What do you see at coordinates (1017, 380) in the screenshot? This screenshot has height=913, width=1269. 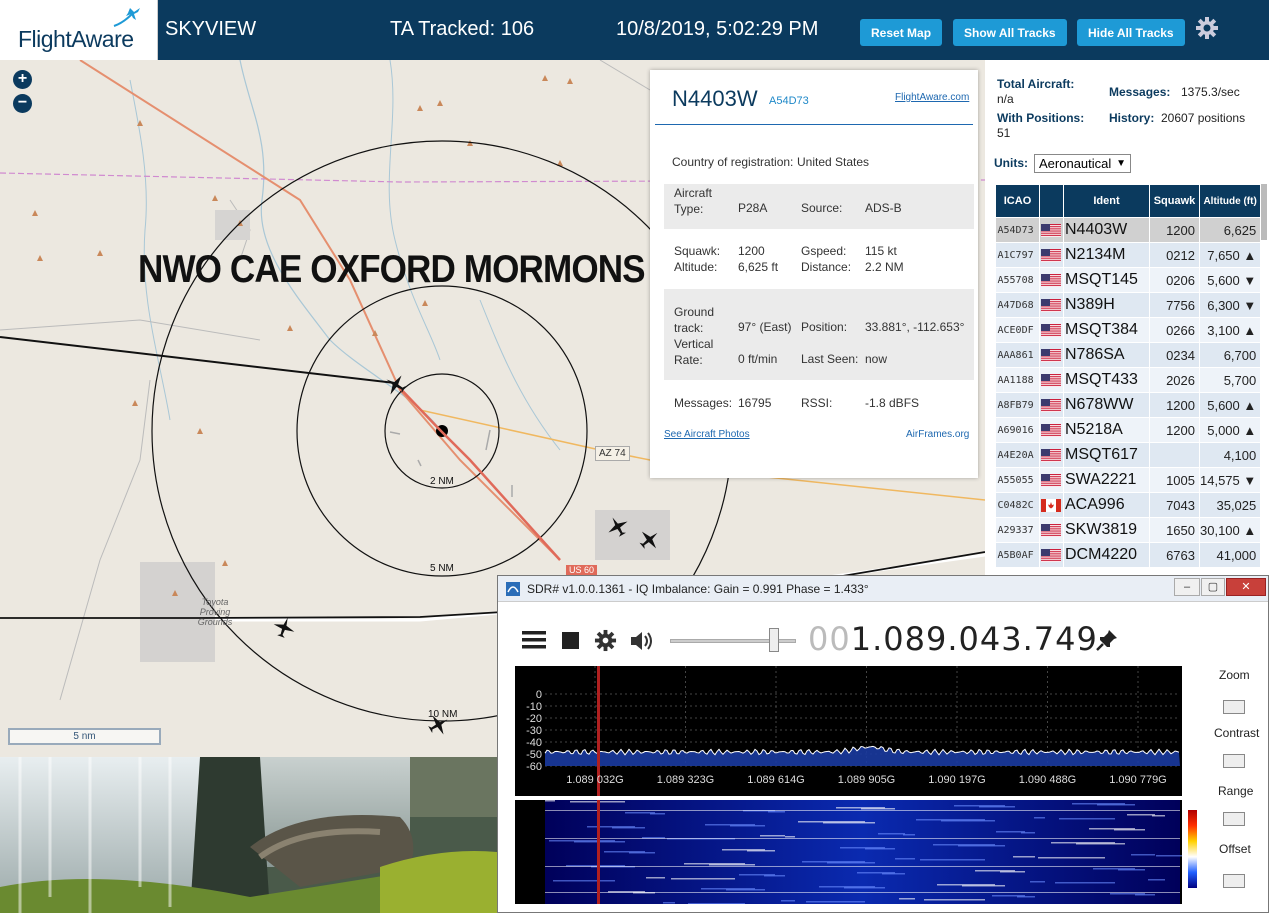 I see `icao-cell: AA1188` at bounding box center [1017, 380].